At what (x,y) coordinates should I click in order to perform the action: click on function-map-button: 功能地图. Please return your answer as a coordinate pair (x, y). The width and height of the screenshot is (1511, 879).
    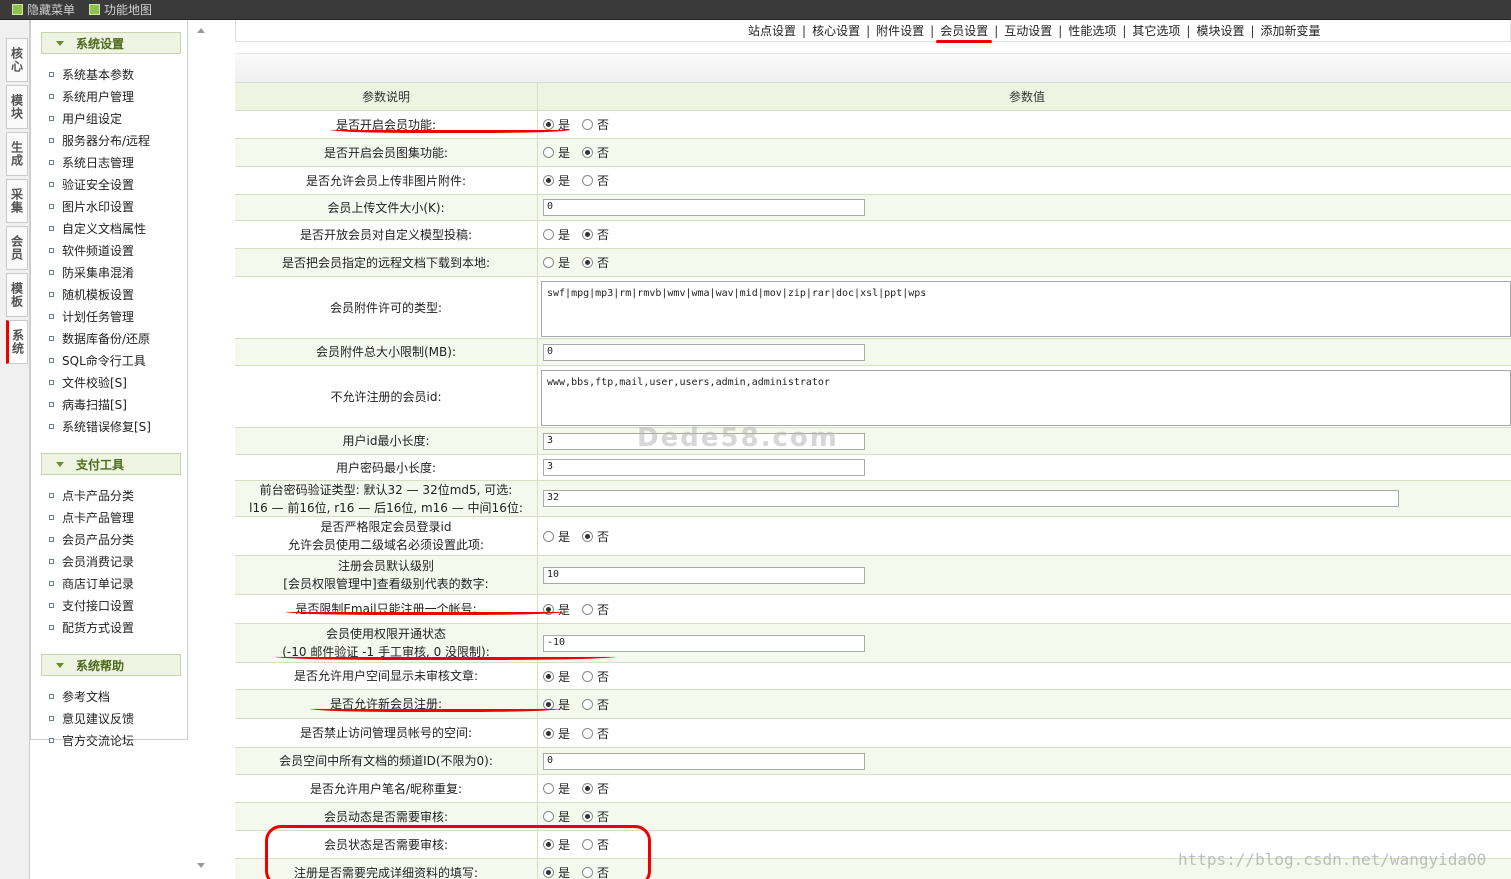
    Looking at the image, I should click on (120, 9).